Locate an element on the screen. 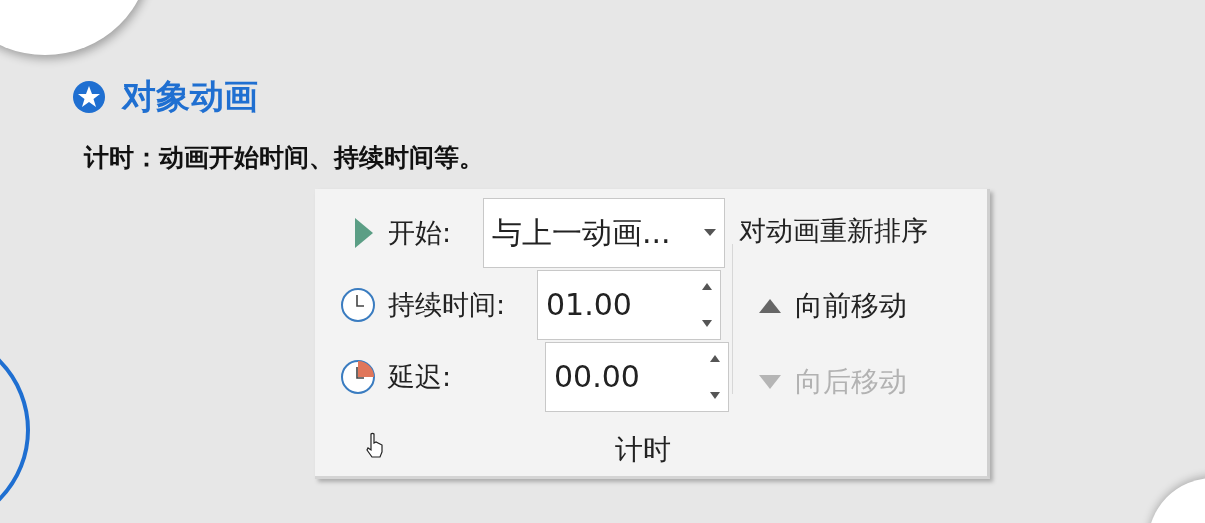 The height and width of the screenshot is (523, 1205). caret-icon is located at coordinates (710, 232).